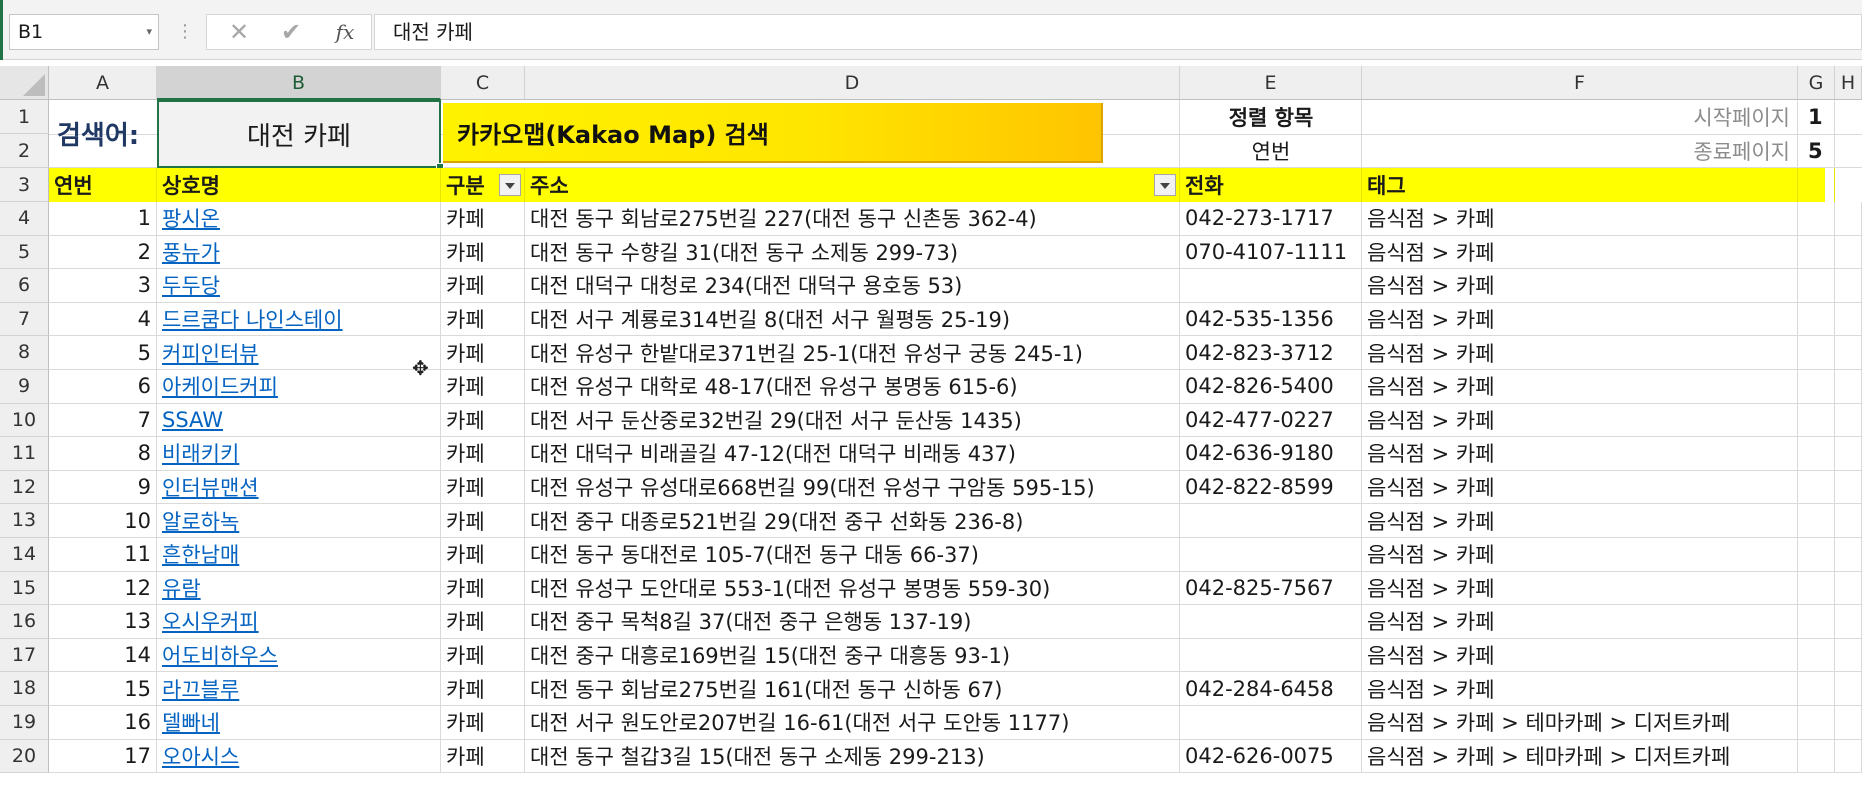 The width and height of the screenshot is (1862, 790). What do you see at coordinates (299, 688) in the screenshot?
I see `place-name-link: 라끄블루` at bounding box center [299, 688].